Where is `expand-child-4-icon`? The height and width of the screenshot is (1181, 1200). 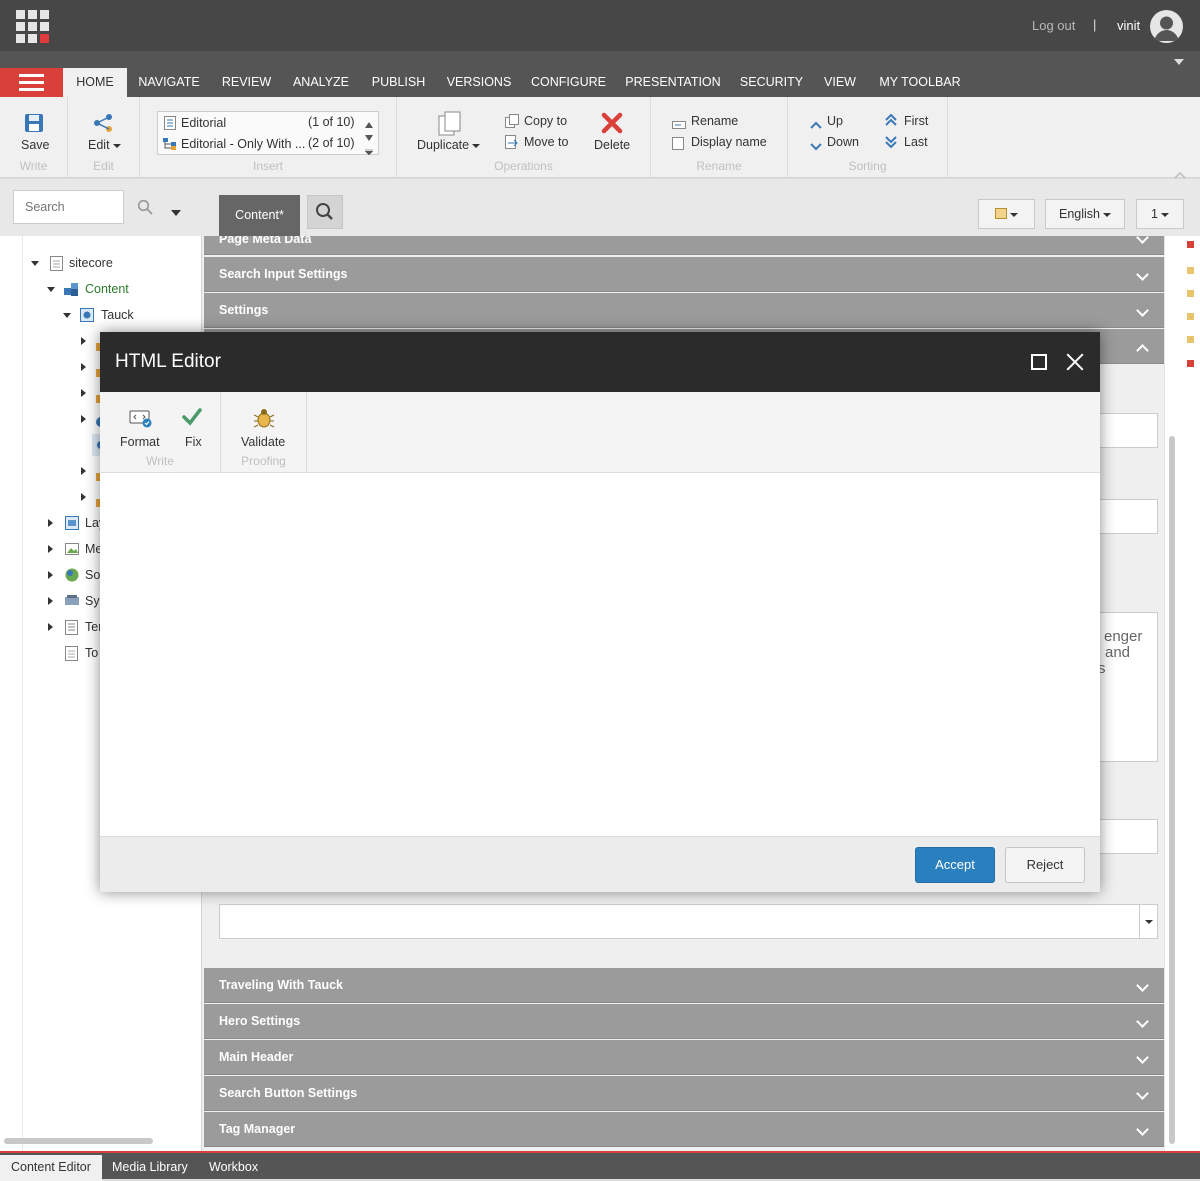 expand-child-4-icon is located at coordinates (83, 419).